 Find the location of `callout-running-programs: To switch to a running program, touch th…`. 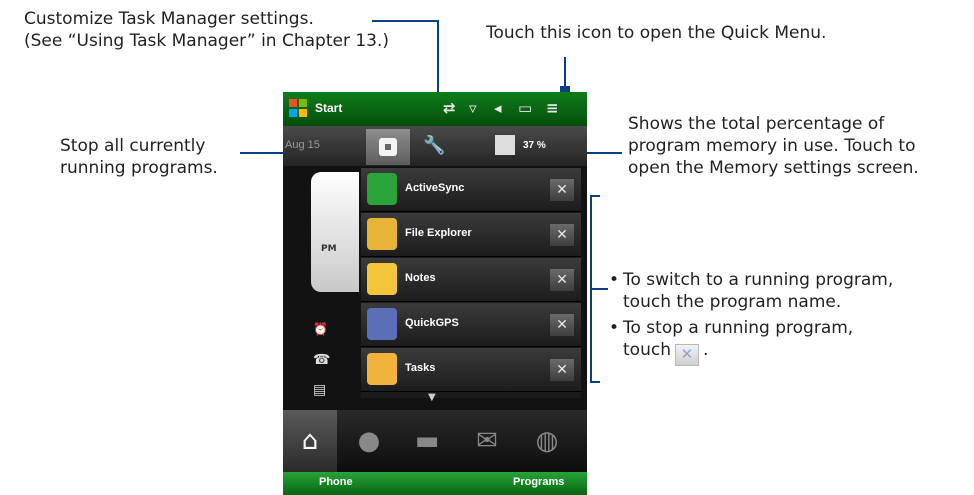

callout-running-programs: To switch to a running program, touch th… is located at coordinates (751, 319).